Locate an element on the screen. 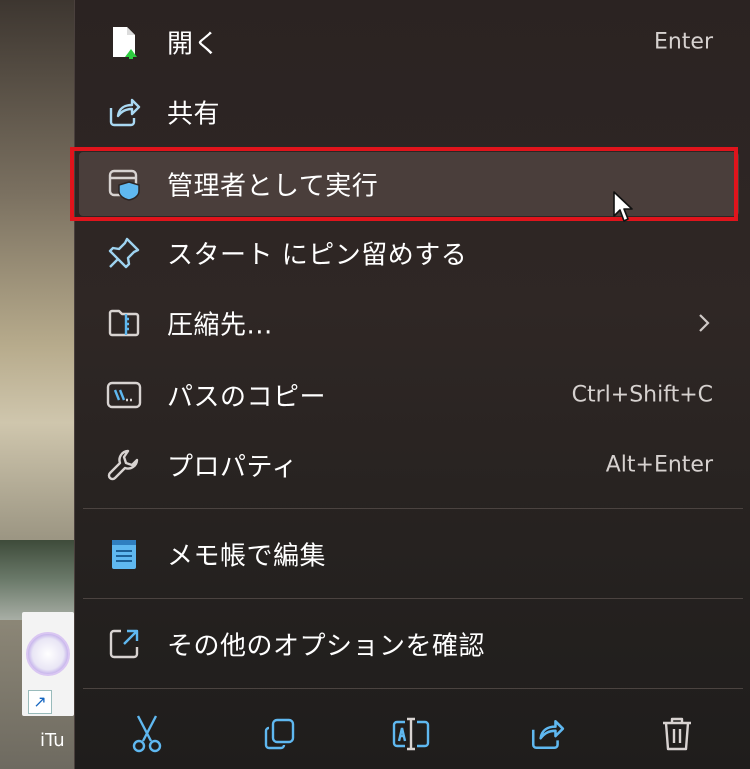  menu-item-show-more-options: その他のオプションを確認 is located at coordinates (412, 644).